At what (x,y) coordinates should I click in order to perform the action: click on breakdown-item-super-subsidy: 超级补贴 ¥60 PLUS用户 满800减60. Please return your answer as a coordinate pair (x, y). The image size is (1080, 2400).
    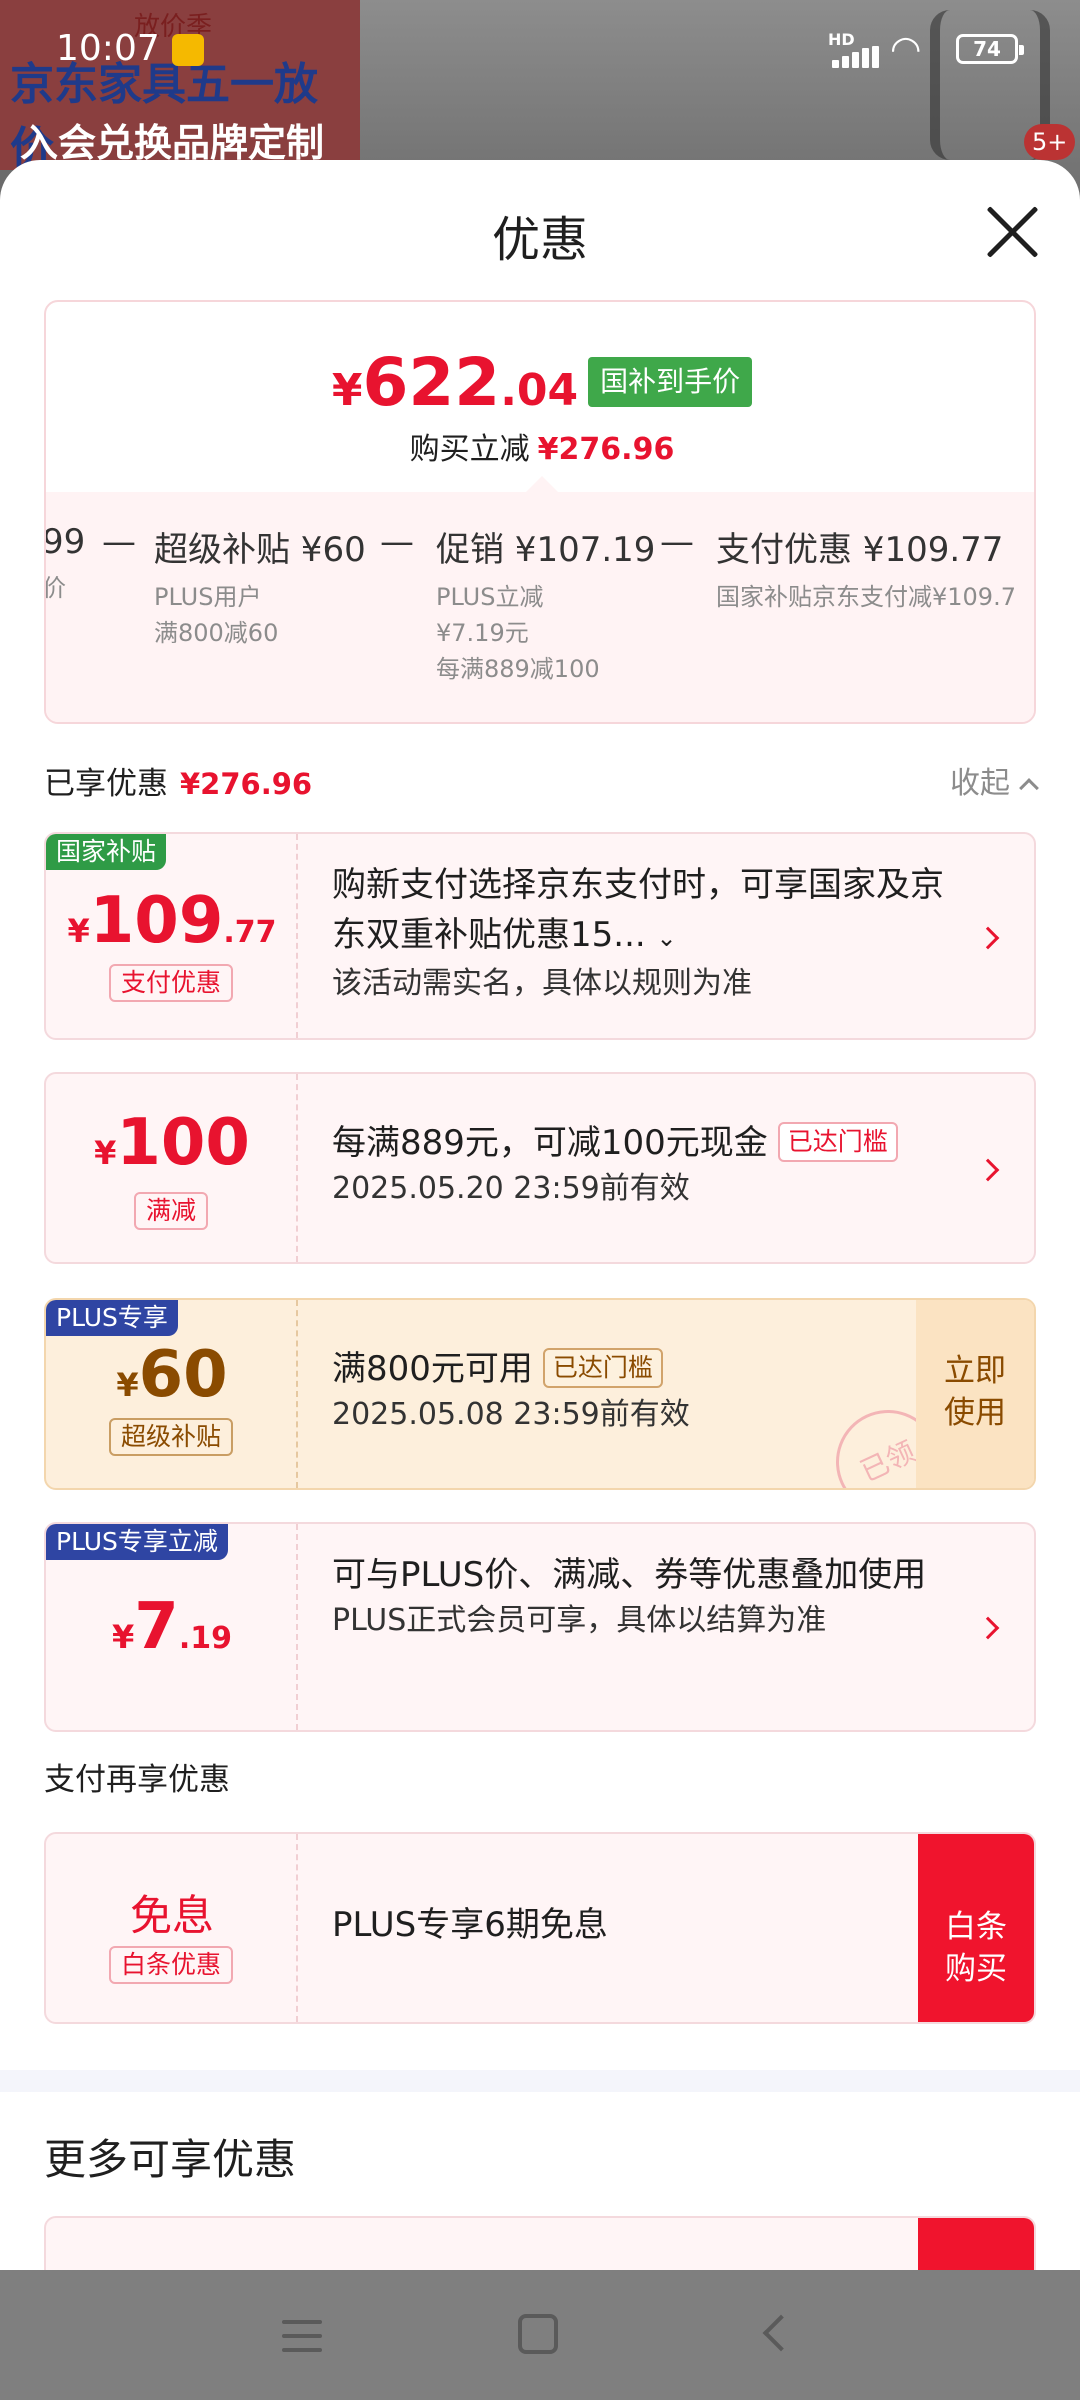
    Looking at the image, I should click on (260, 586).